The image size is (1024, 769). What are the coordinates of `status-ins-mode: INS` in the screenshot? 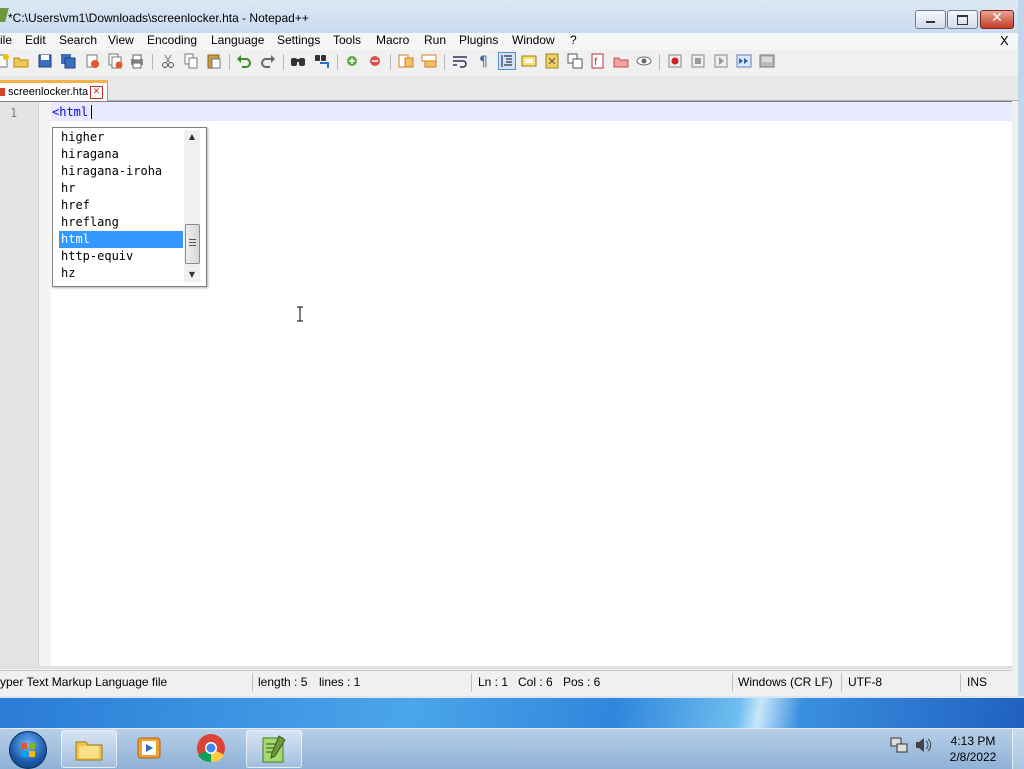 It's located at (977, 682).